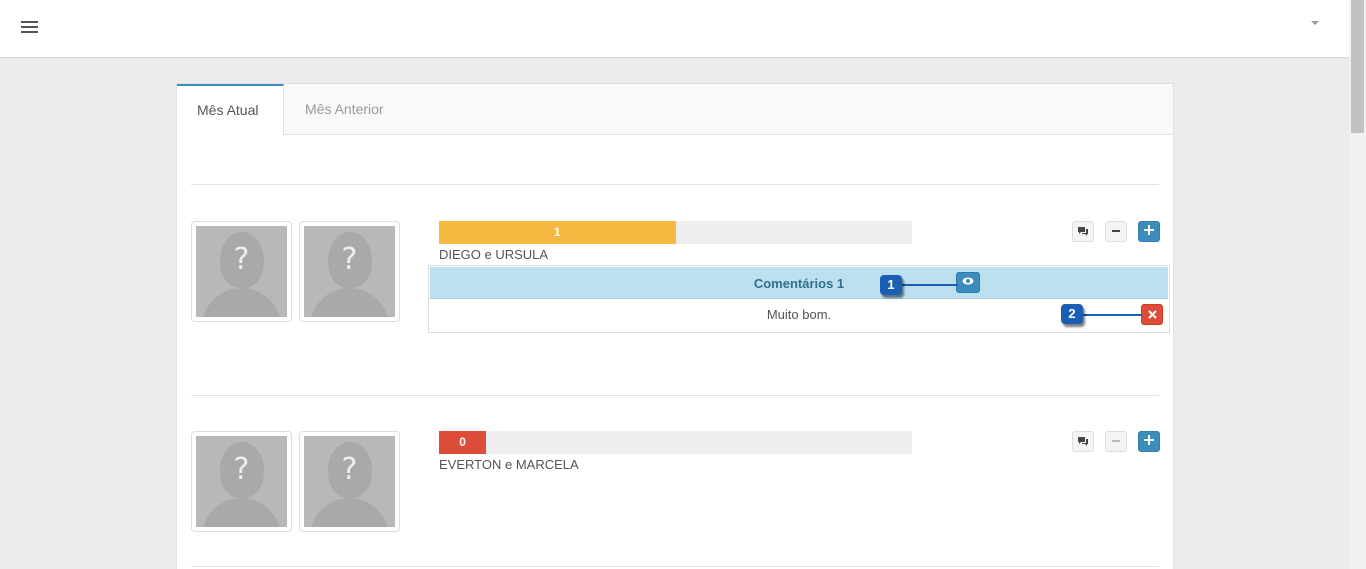 The image size is (1366, 569). I want to click on comments-box: Comentários 1 Muito bom., so click(799, 299).